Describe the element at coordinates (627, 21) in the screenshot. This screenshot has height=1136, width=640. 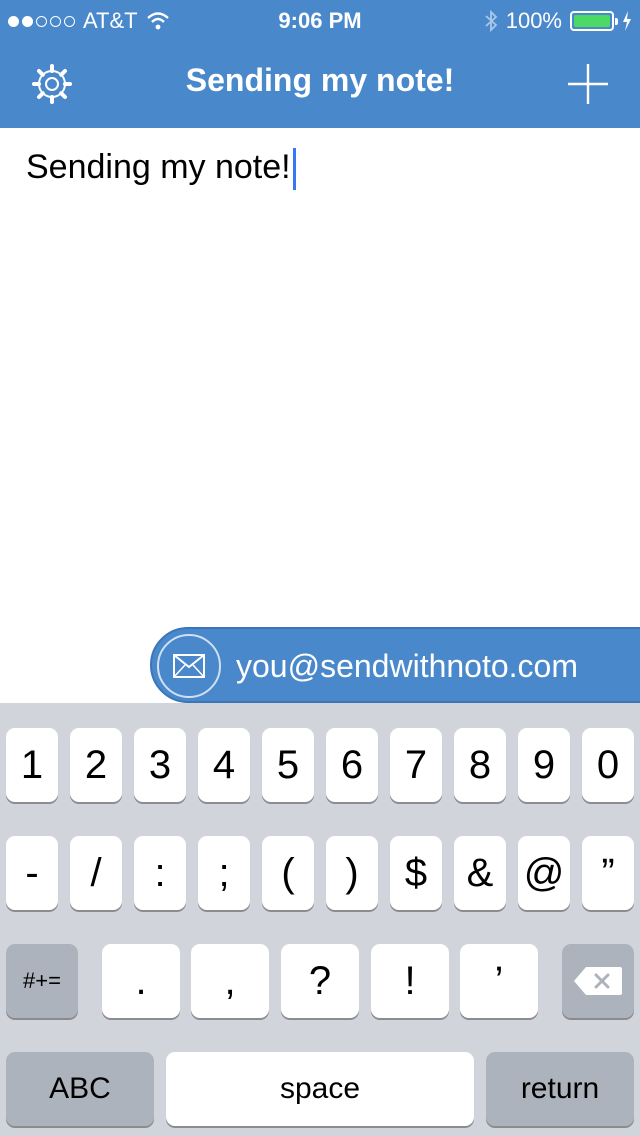
I see `charging-icon` at that location.